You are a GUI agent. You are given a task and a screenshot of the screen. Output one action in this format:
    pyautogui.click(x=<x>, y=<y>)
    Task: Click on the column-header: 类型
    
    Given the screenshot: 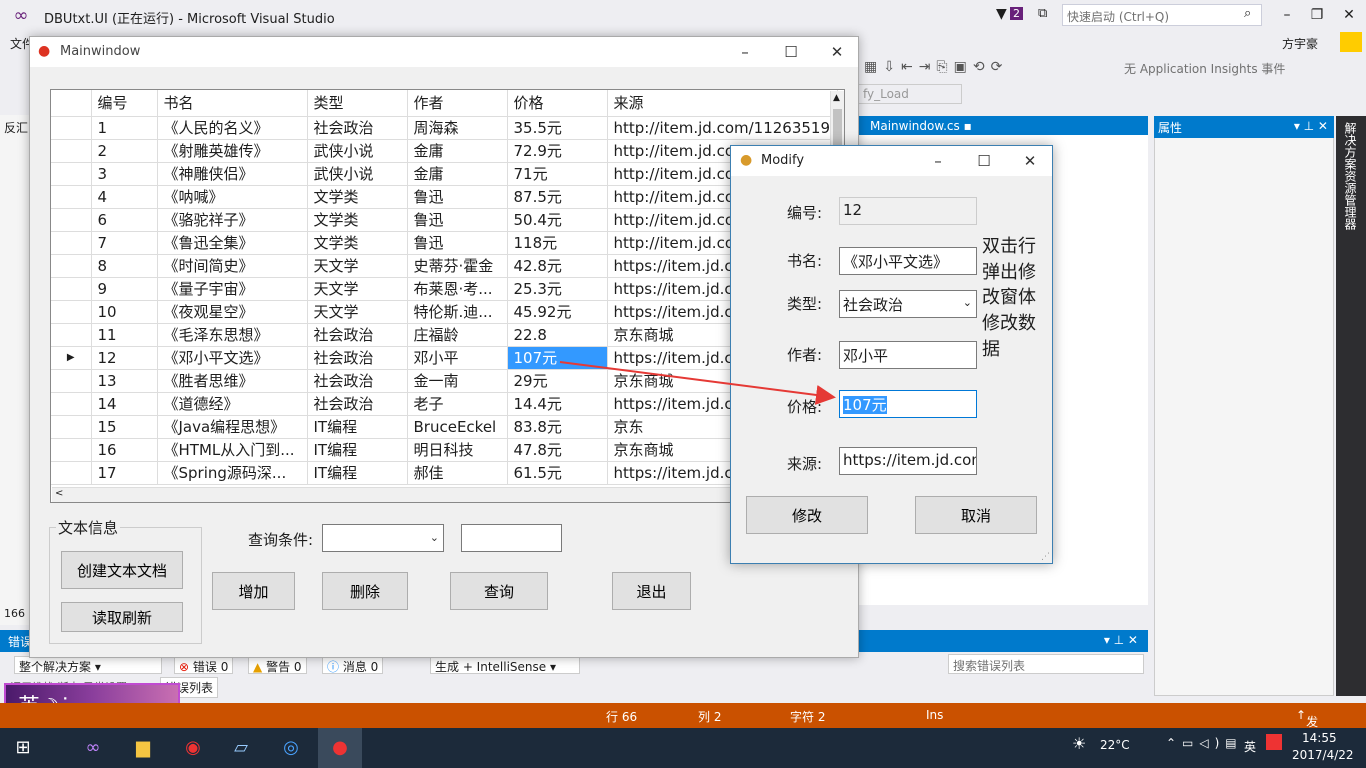 What is the action you would take?
    pyautogui.click(x=357, y=103)
    